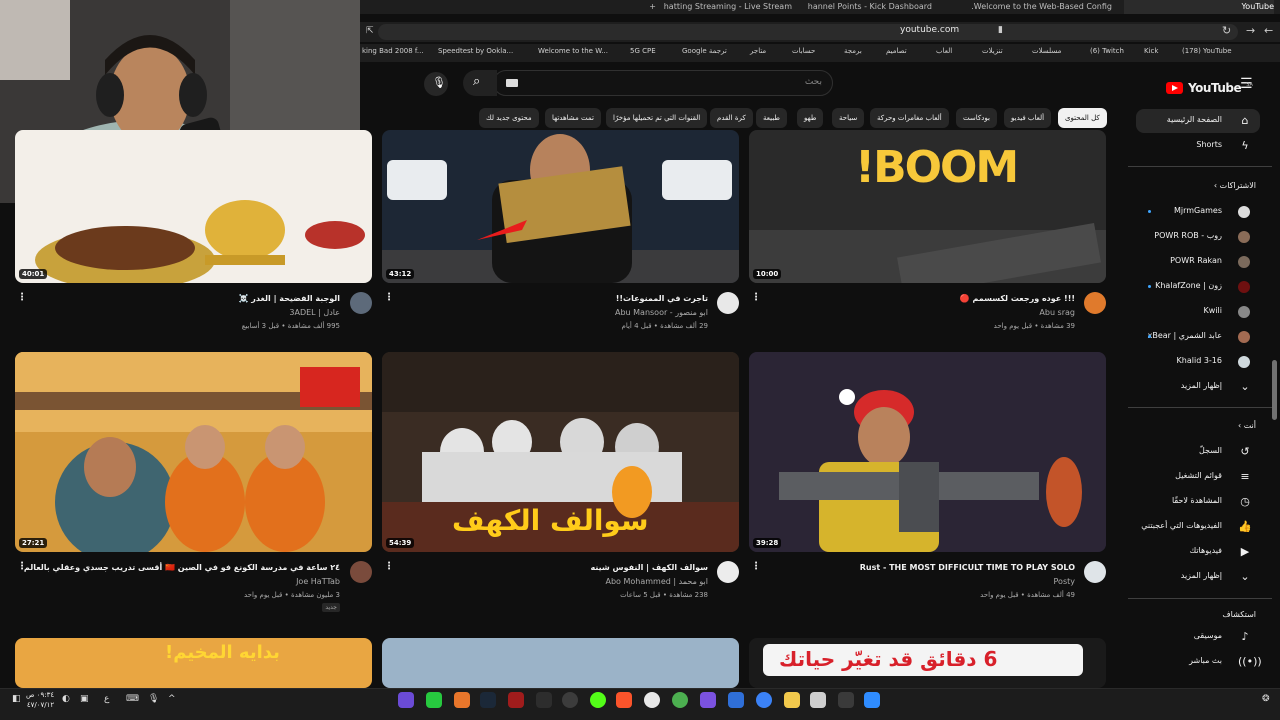  Describe the element at coordinates (1198, 337) in the screenshot. I see `sidebar-item-subscription: عابد الشمري | xBear` at that location.